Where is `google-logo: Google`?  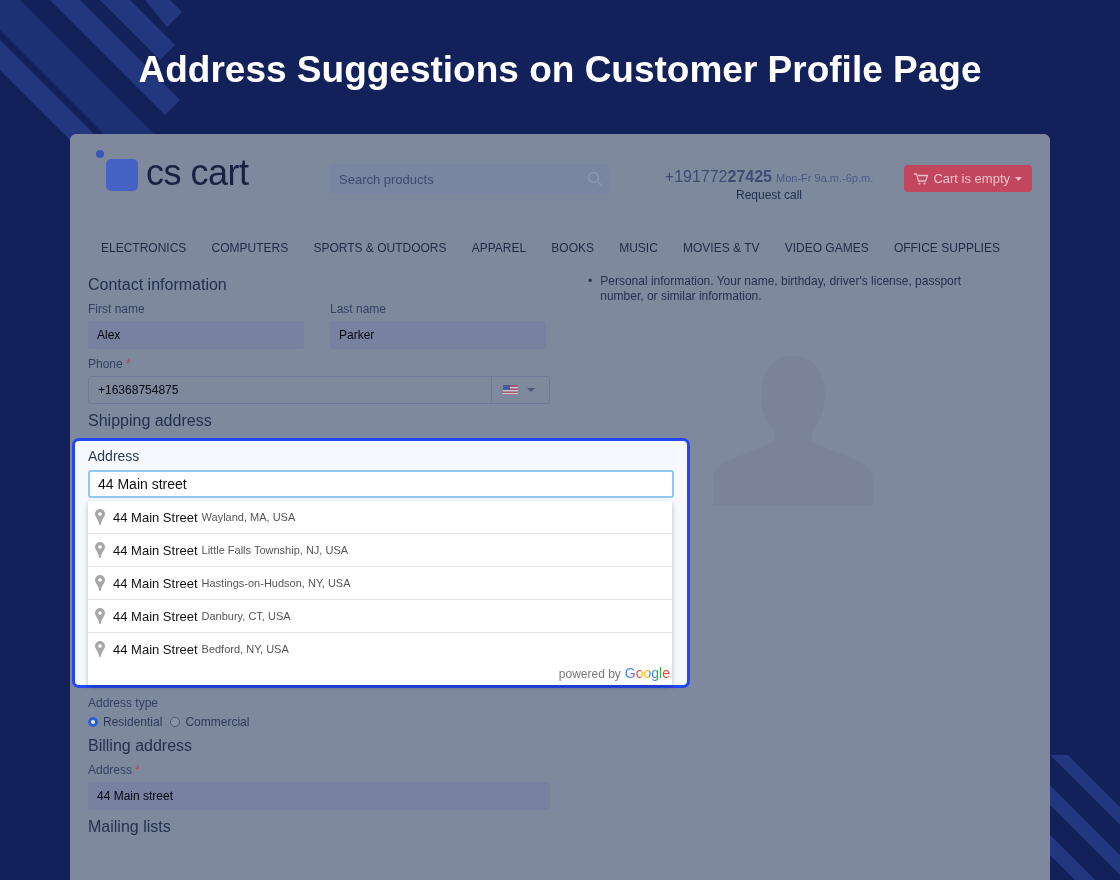 google-logo: Google is located at coordinates (647, 673).